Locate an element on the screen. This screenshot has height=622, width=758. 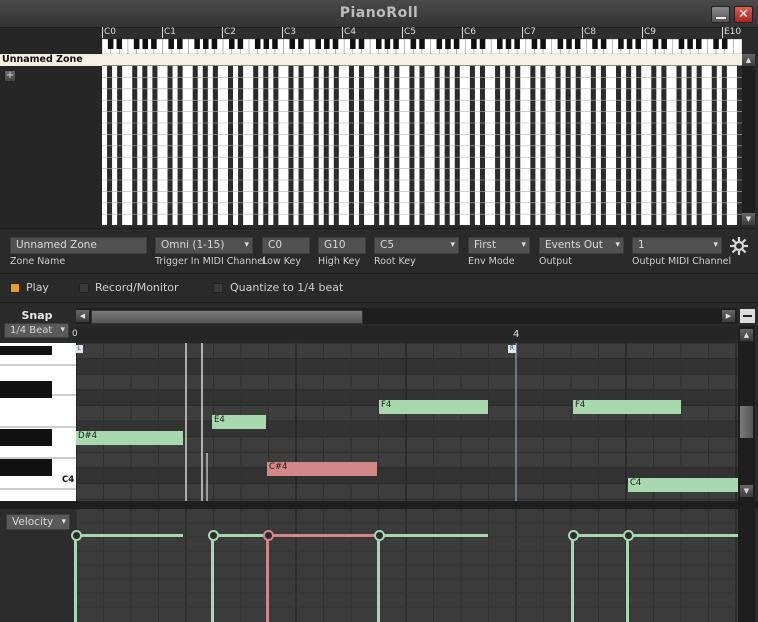
env-mode-select: First is located at coordinates (499, 245).